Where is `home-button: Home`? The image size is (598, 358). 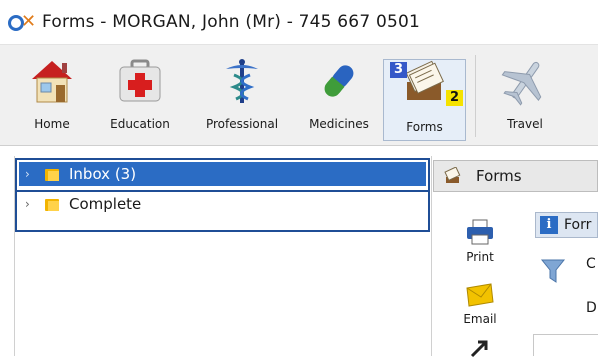 home-button: Home is located at coordinates (52, 96).